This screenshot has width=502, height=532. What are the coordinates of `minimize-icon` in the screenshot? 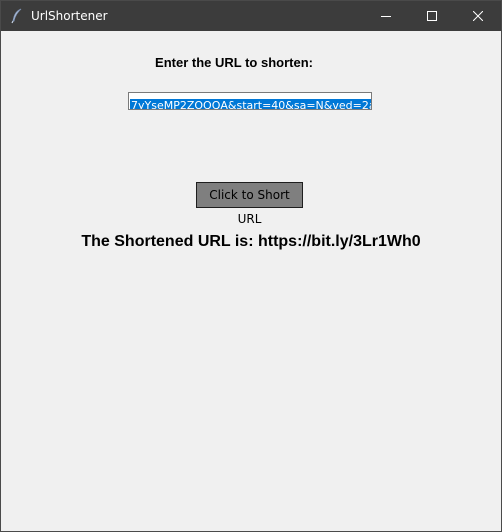 It's located at (386, 16).